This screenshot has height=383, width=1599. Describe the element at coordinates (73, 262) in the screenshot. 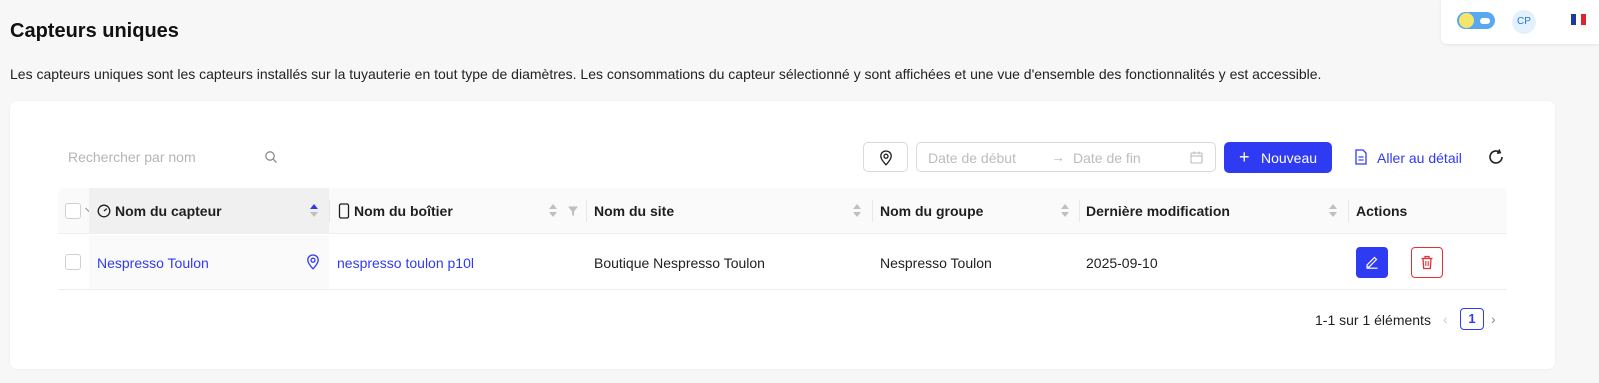

I see `row-checkbox` at that location.